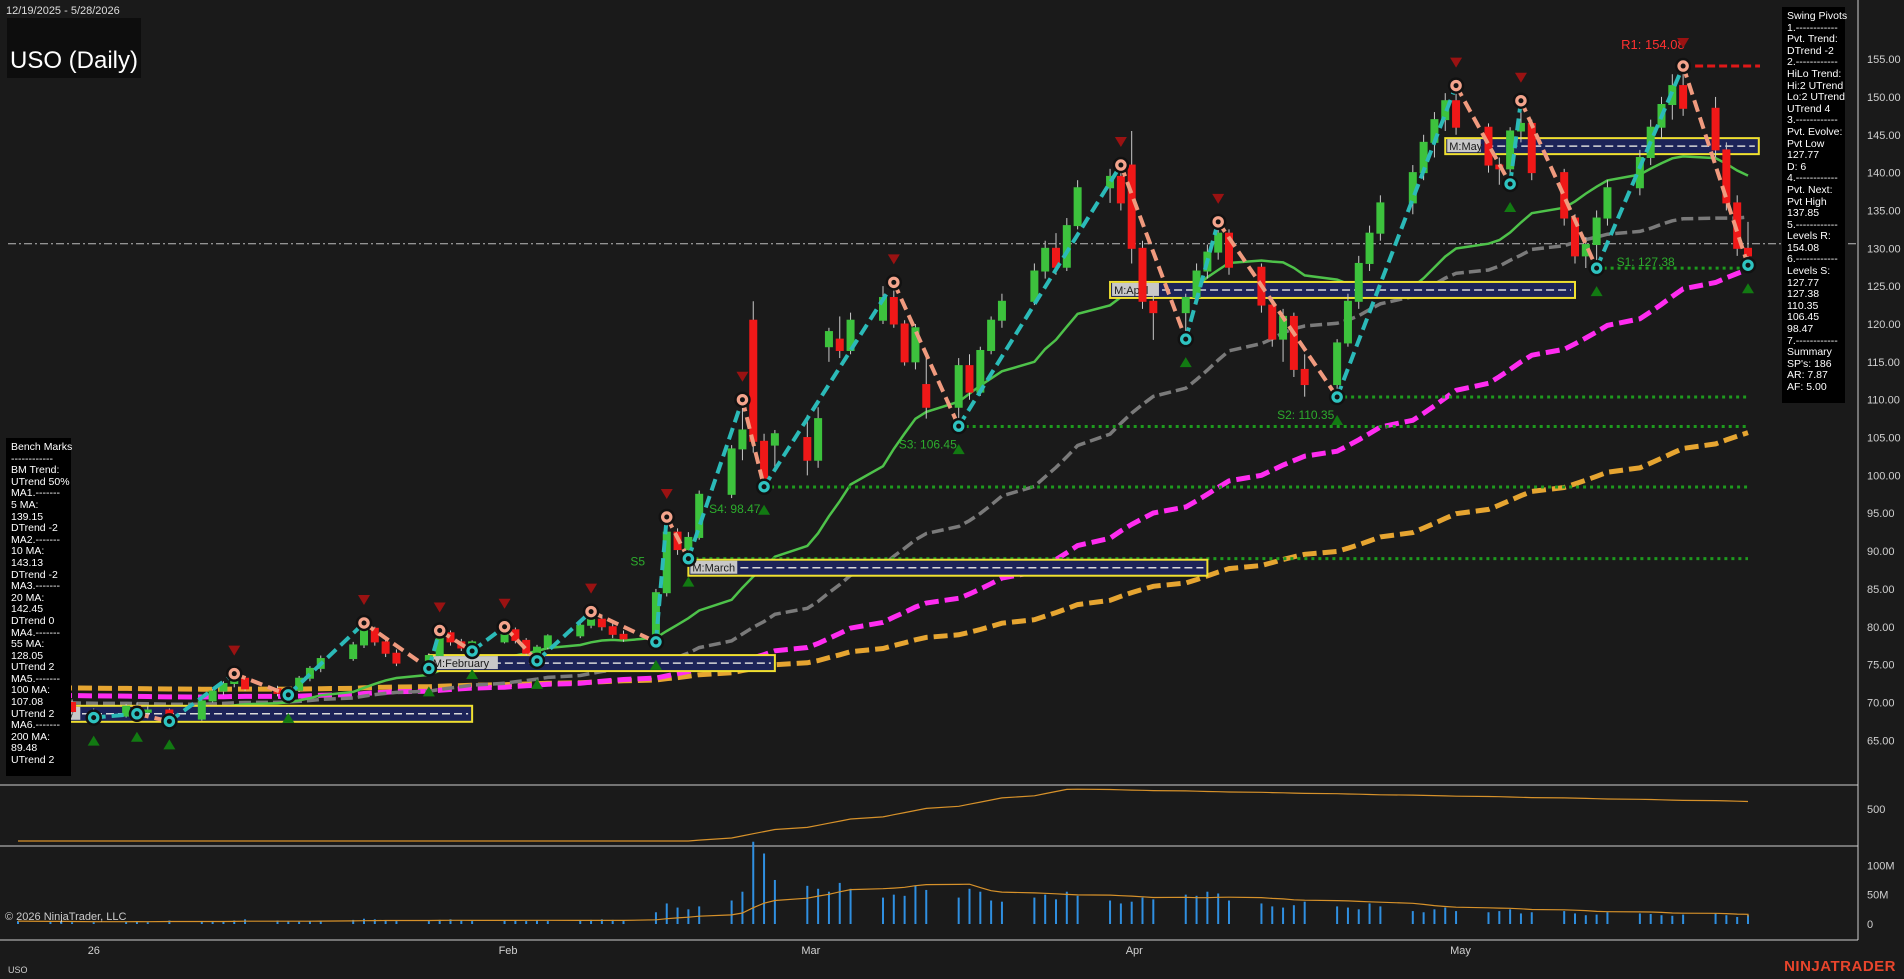 The height and width of the screenshot is (979, 1904). Describe the element at coordinates (1877, 896) in the screenshot. I see `volume-y-tick-label: 50M` at that location.